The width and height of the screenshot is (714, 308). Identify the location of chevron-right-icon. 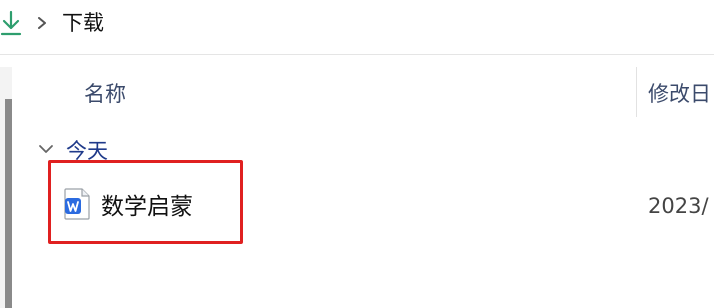
(42, 23).